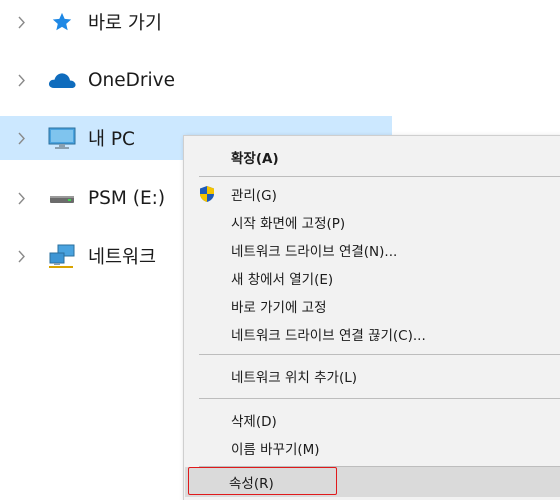  I want to click on menu-item-label: 삭제(D), so click(254, 422).